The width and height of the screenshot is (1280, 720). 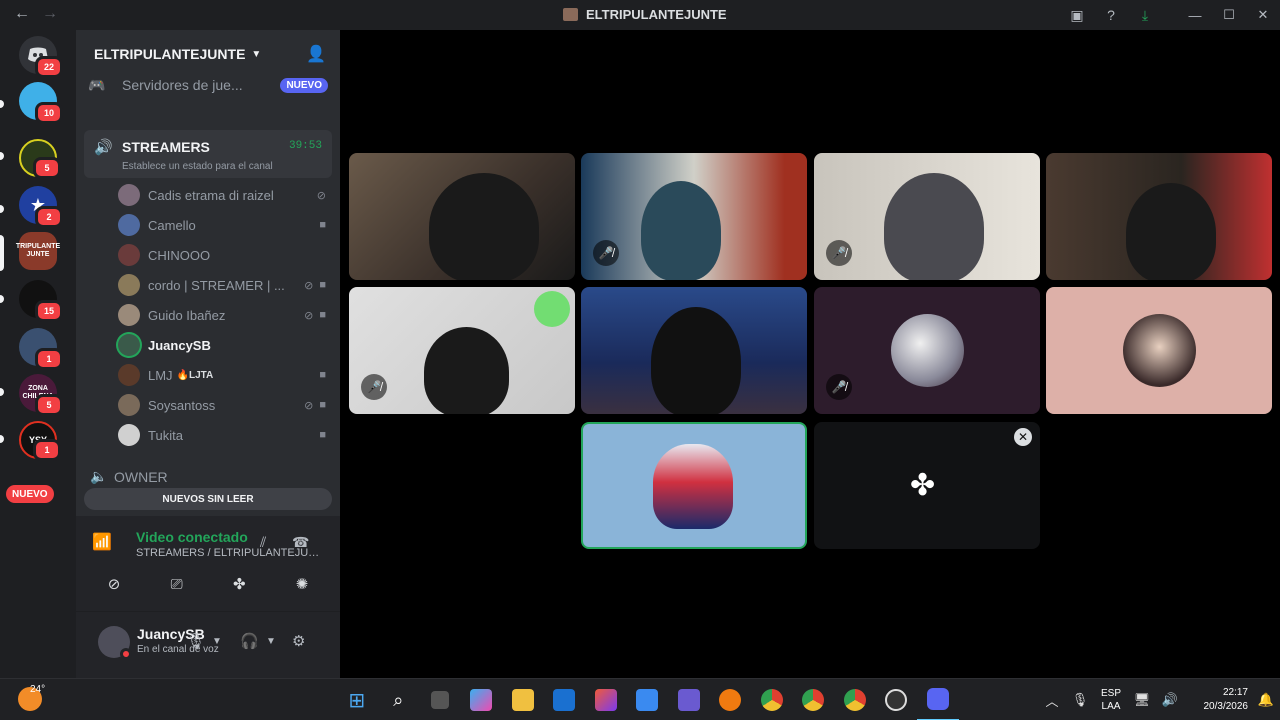 I want to click on teams-icon, so click(x=689, y=699).